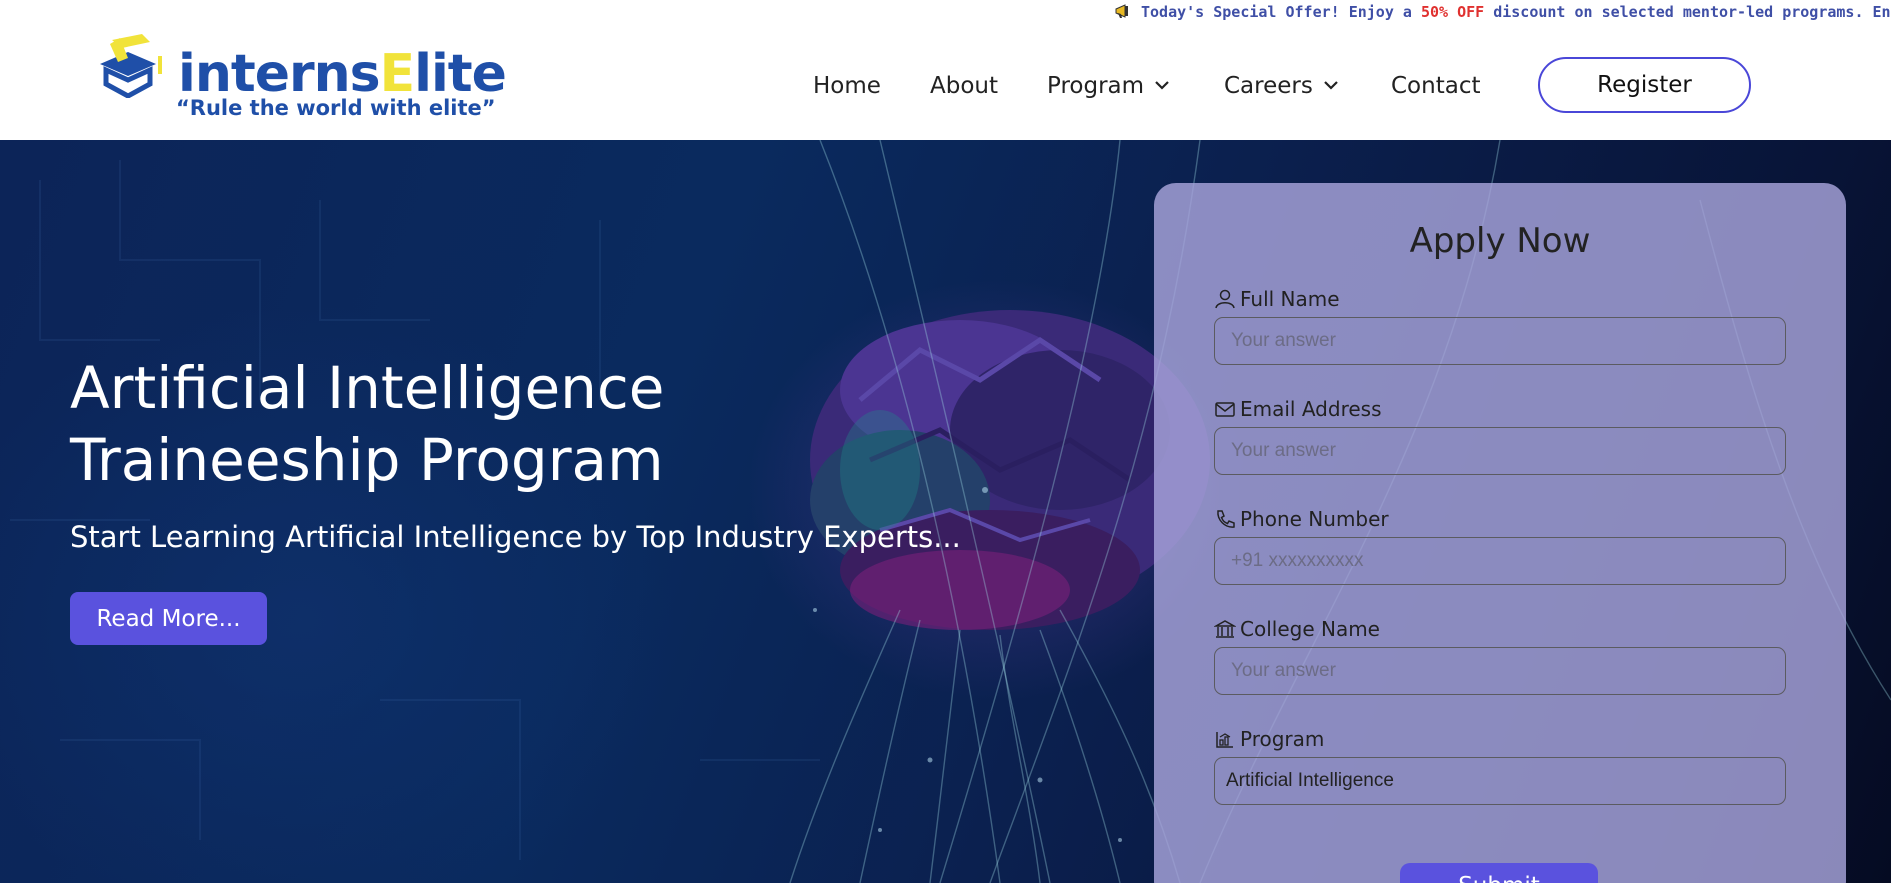  What do you see at coordinates (1500, 241) in the screenshot?
I see `apply-form-title: Apply Now` at bounding box center [1500, 241].